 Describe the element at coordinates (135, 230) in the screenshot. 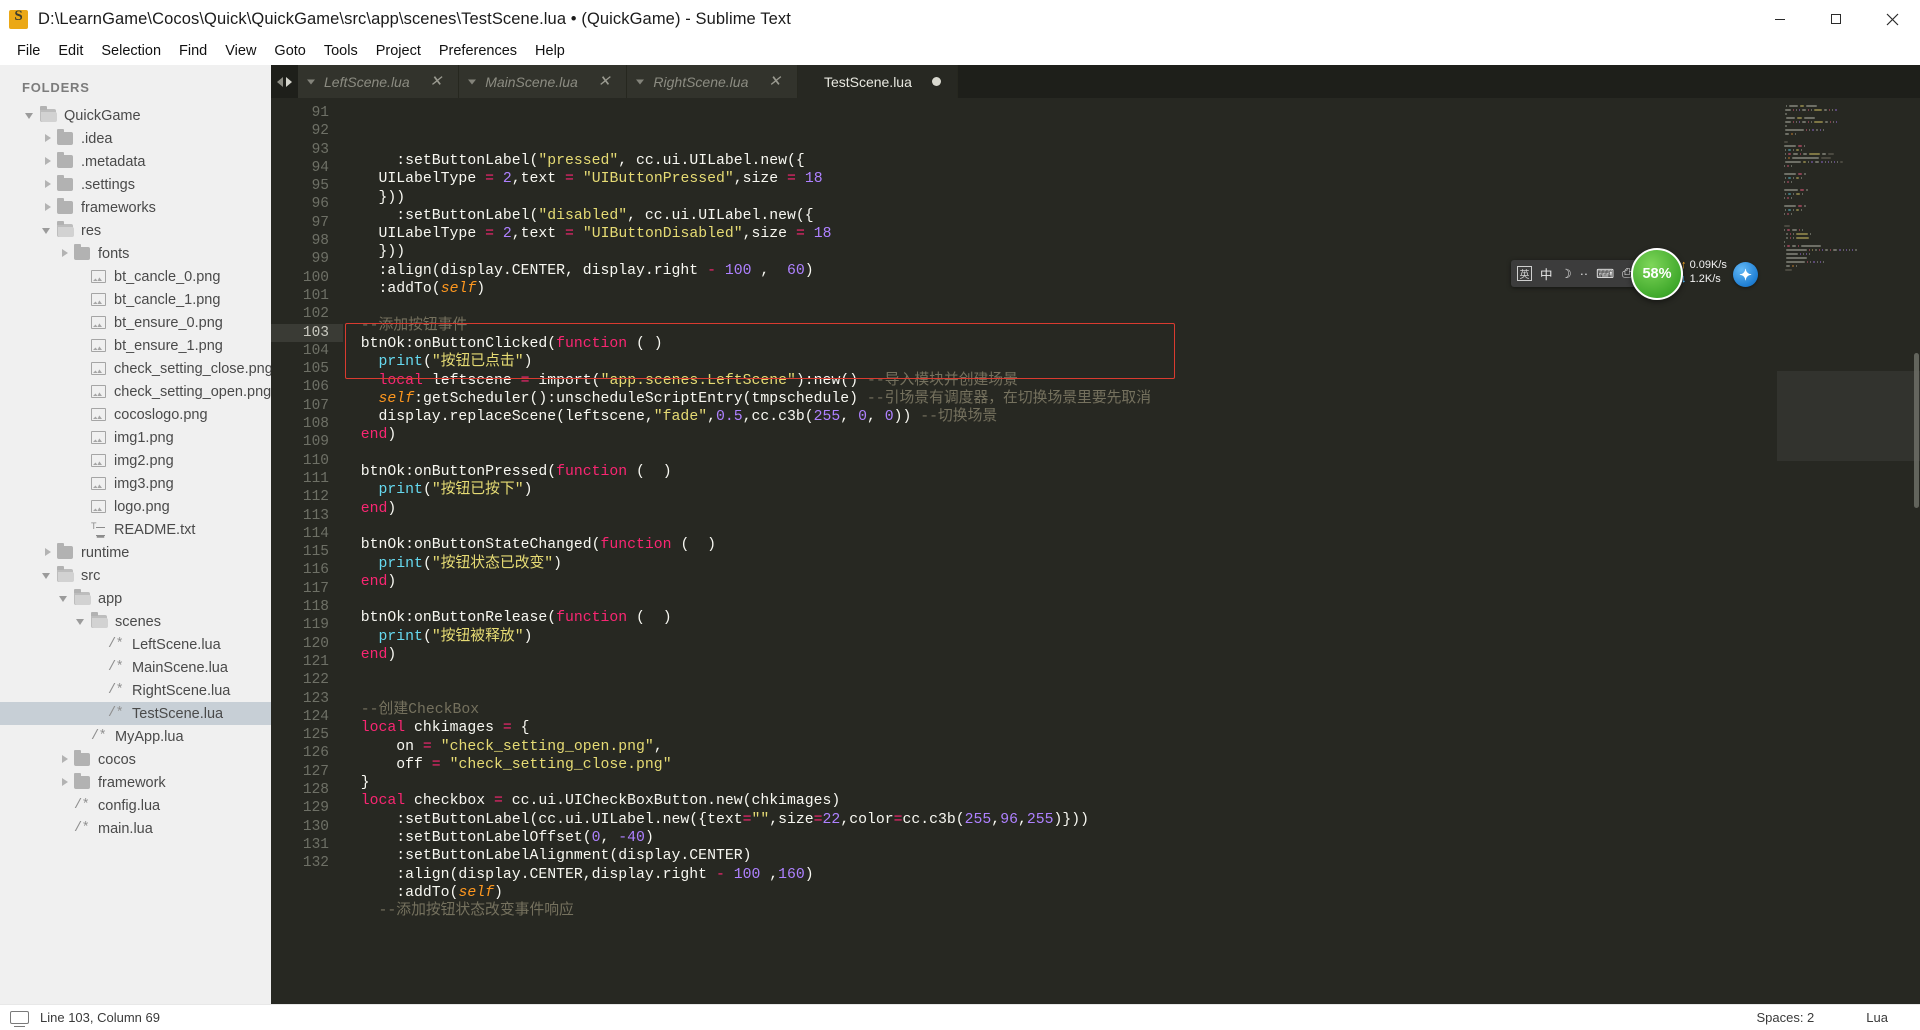

I see `tree-item-res: res` at that location.